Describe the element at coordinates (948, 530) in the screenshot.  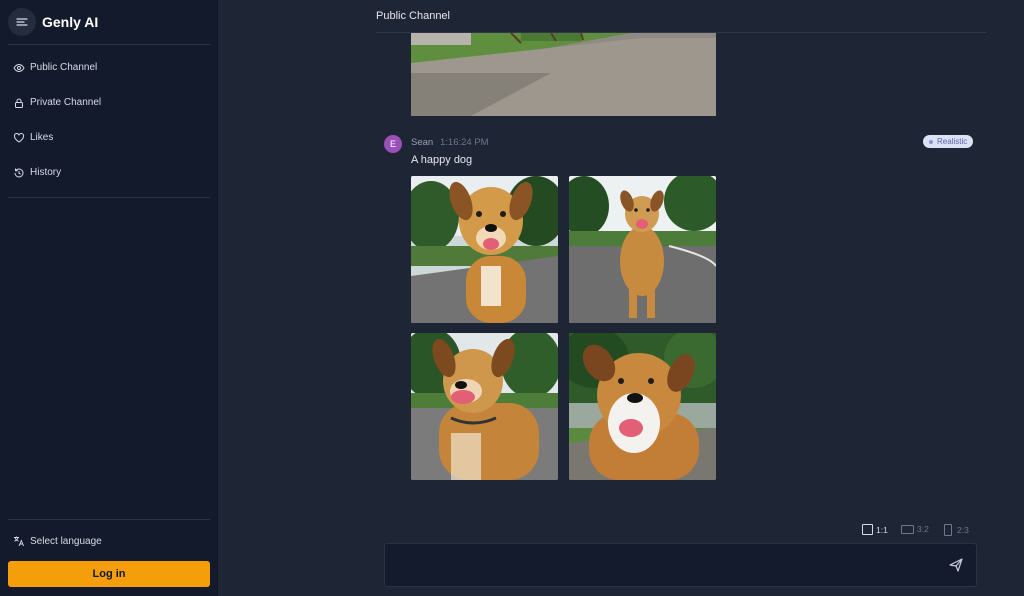
I see `portrait-icon` at that location.